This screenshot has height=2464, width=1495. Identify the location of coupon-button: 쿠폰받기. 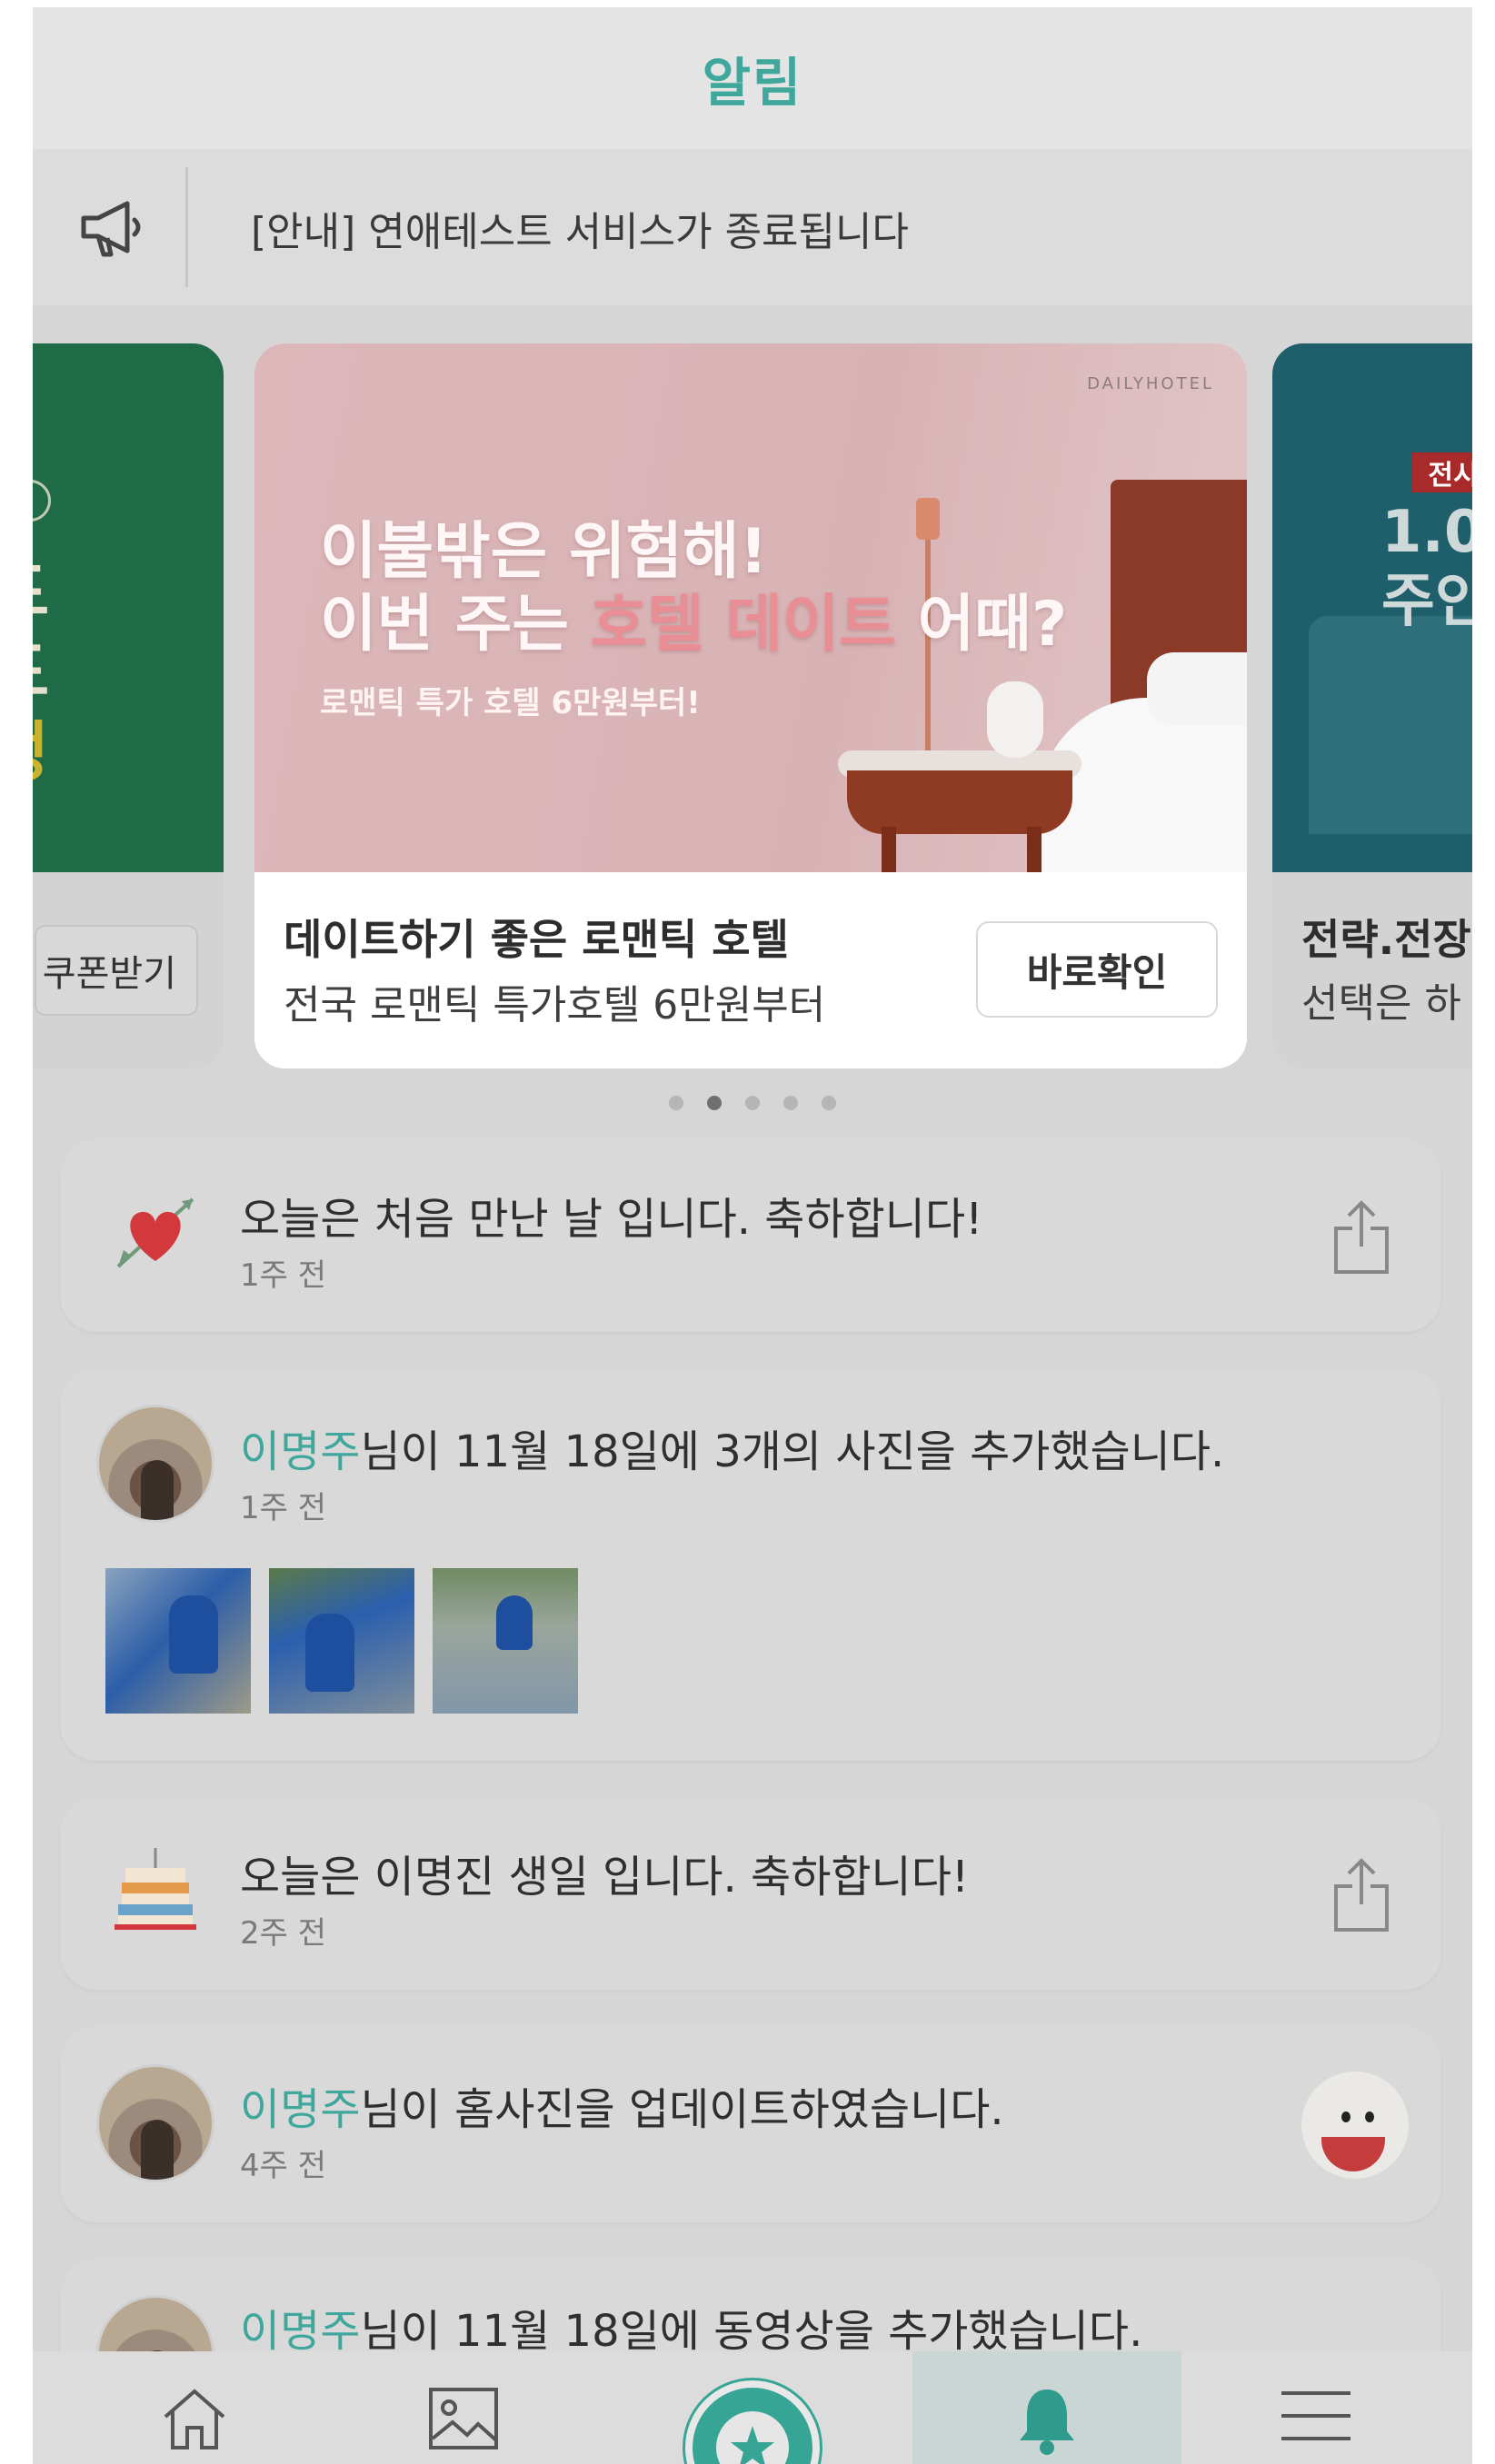
(116, 970).